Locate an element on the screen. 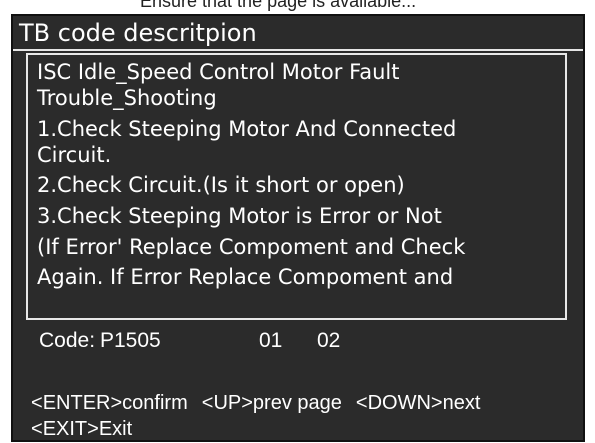 The width and height of the screenshot is (595, 443). enter-action-label: confirm is located at coordinates (155, 403).